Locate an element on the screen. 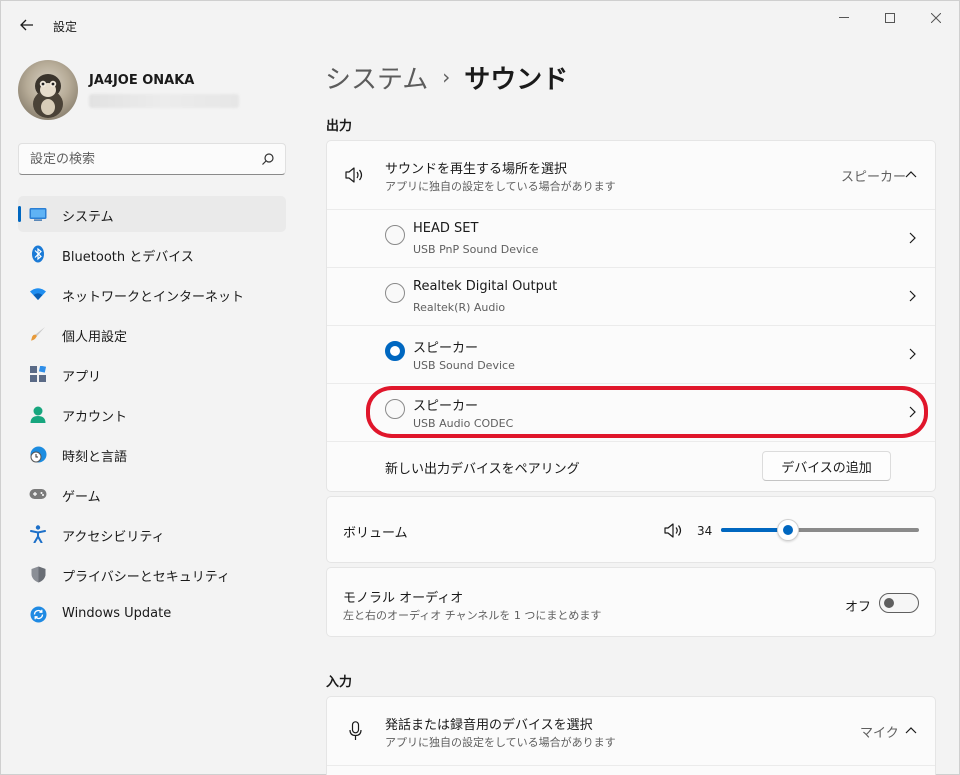 The image size is (960, 775). breadcrumb-parent: システム is located at coordinates (376, 77).